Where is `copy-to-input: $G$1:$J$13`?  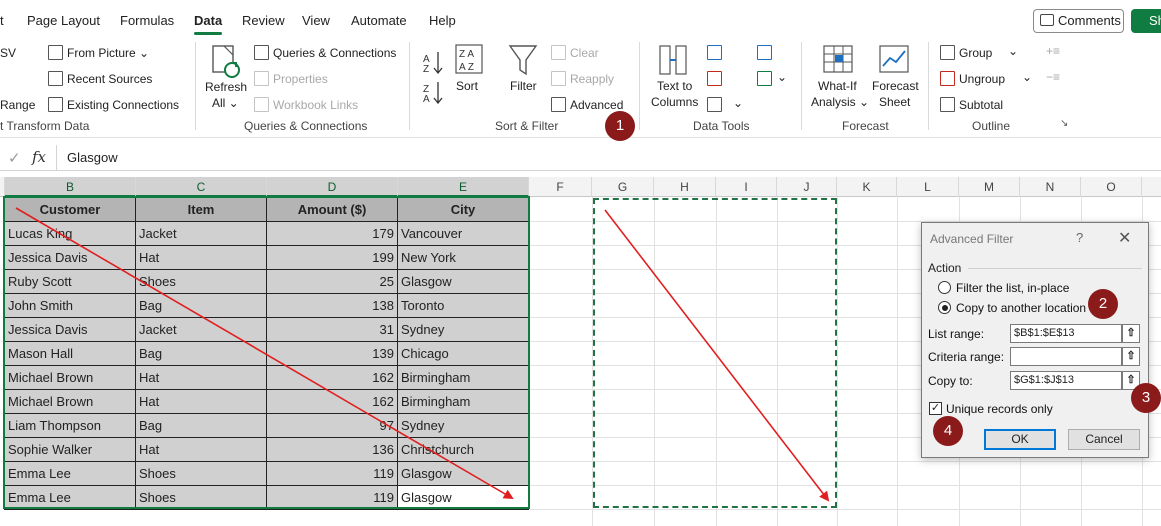 copy-to-input: $G$1:$J$13 is located at coordinates (1066, 380).